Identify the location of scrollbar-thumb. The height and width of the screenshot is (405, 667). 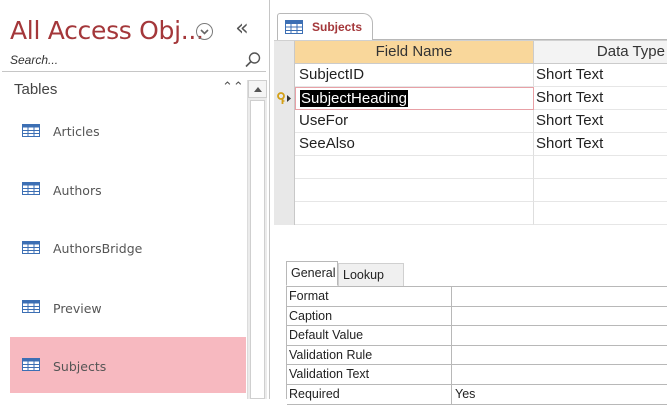
(257, 249).